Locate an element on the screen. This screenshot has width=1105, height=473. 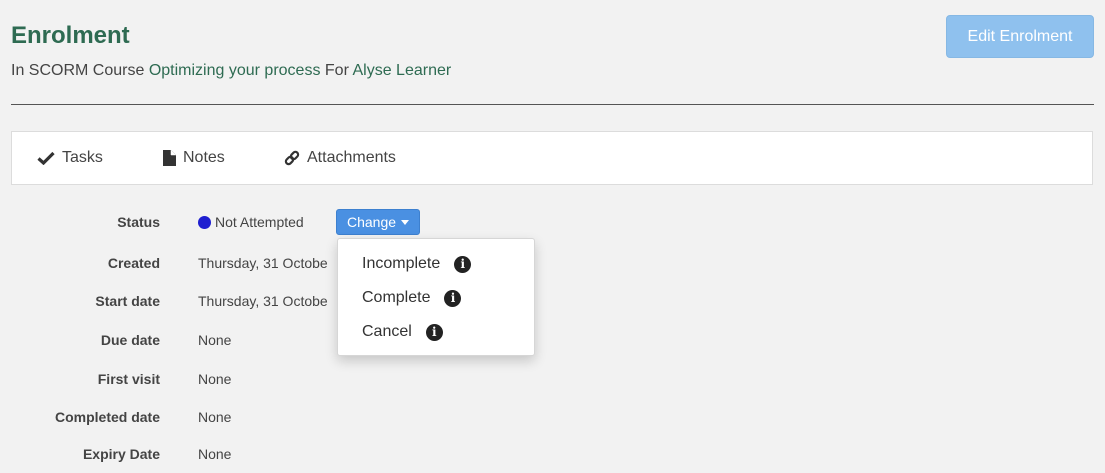
due-date-value: None is located at coordinates (215, 340).